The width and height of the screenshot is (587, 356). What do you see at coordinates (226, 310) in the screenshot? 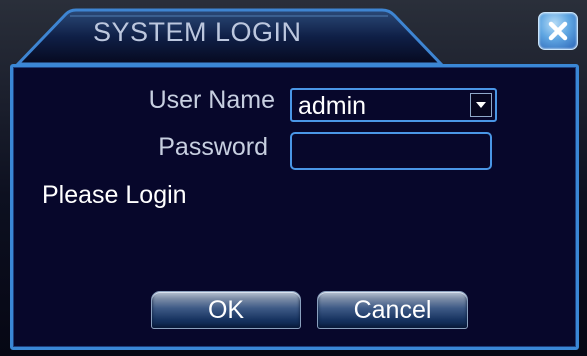
I see `ok-button: OK` at bounding box center [226, 310].